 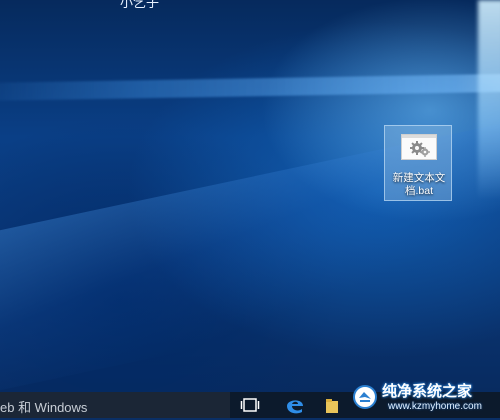 What do you see at coordinates (365, 397) in the screenshot?
I see `watermark-logo-icon` at bounding box center [365, 397].